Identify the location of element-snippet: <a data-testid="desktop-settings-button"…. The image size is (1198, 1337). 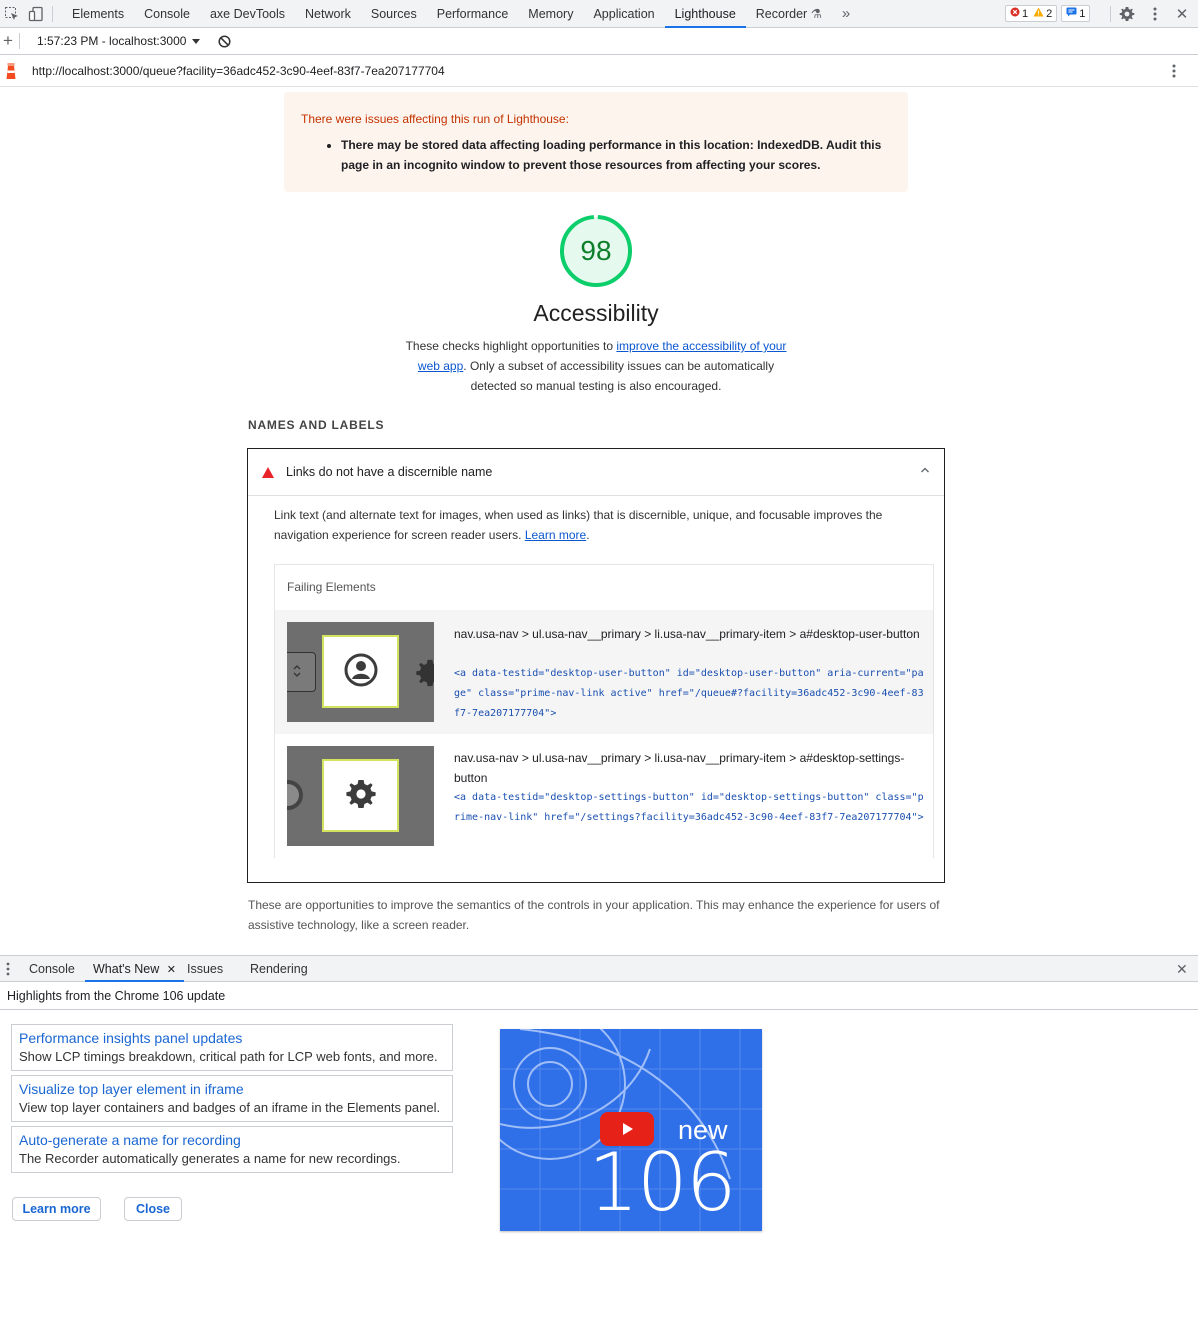
(689, 808).